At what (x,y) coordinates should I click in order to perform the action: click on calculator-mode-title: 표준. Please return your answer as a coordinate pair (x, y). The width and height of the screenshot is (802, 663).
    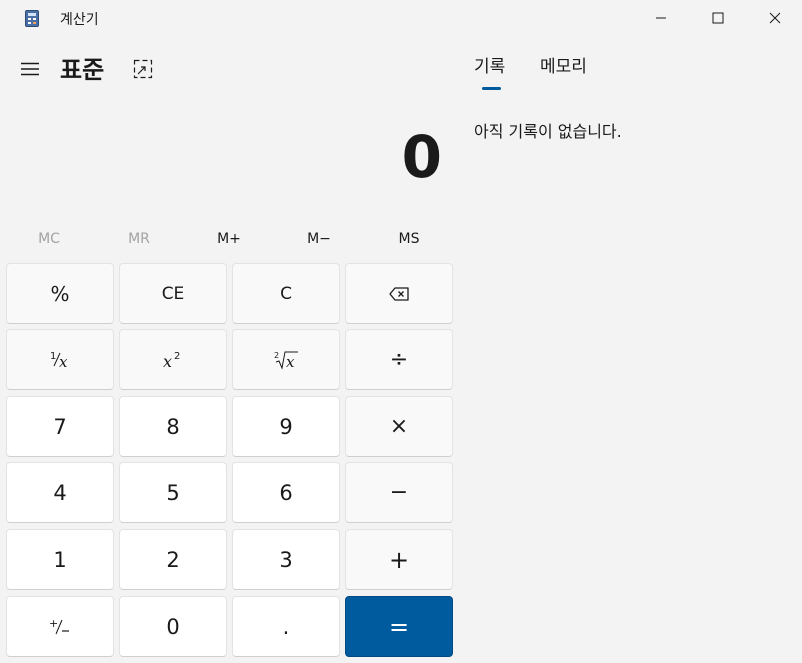
    Looking at the image, I should click on (82, 70).